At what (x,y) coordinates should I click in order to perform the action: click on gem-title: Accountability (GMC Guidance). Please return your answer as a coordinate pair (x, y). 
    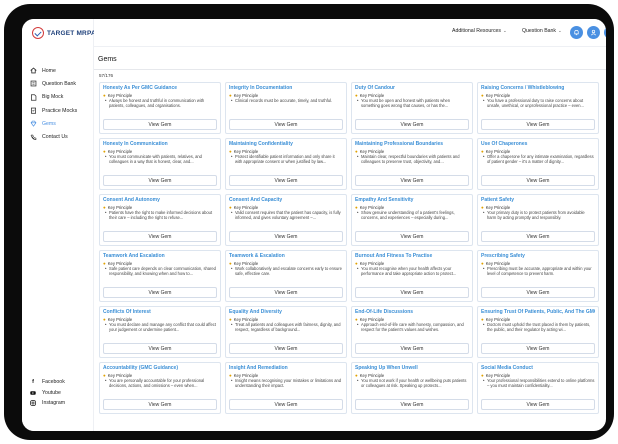
    Looking at the image, I should click on (160, 368).